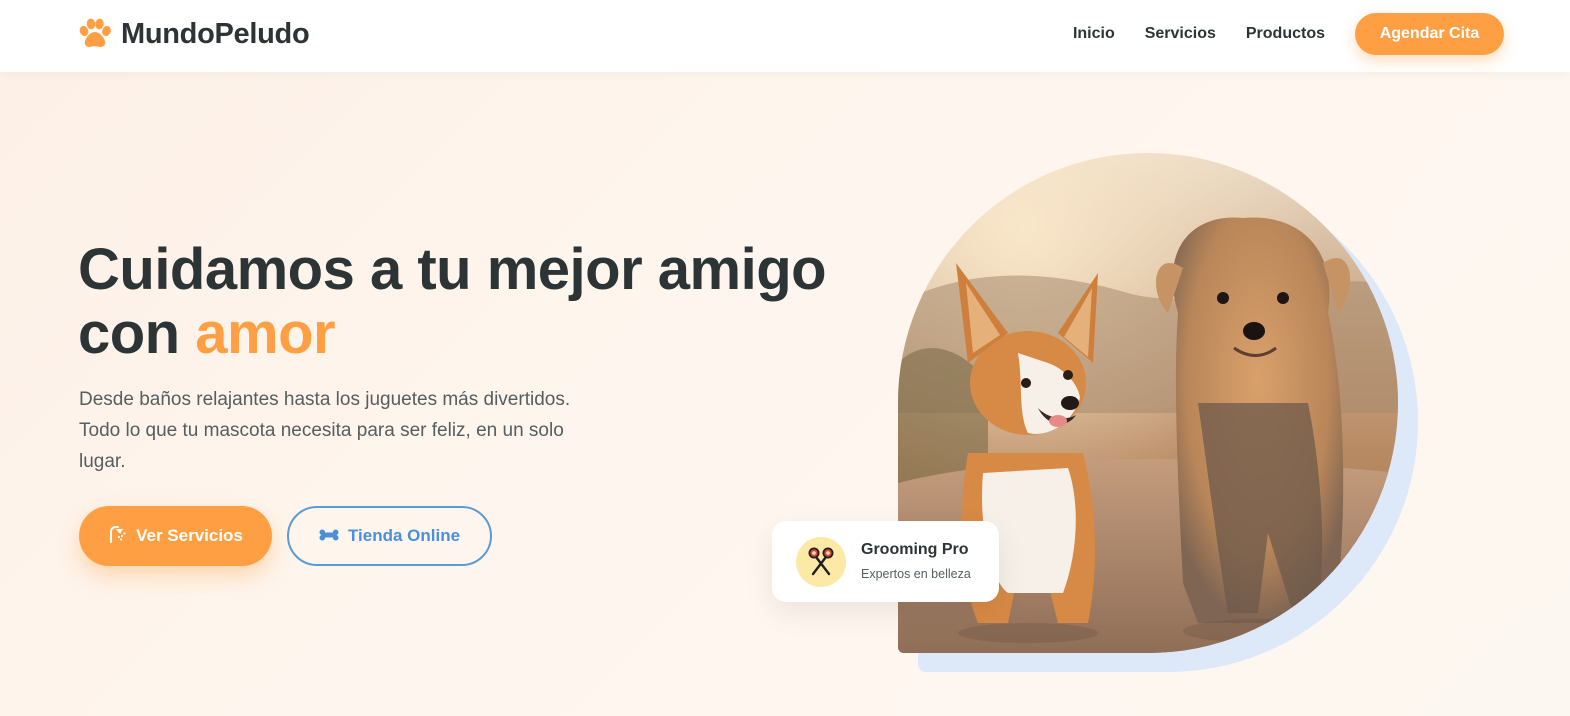 This screenshot has width=1570, height=716. I want to click on grooming-badge-card: Grooming Pro Expertos en belleza, so click(885, 561).